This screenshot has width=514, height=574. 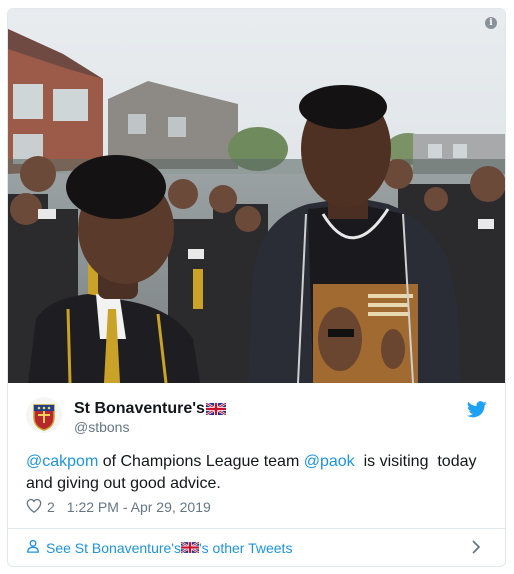 What do you see at coordinates (139, 507) in the screenshot?
I see `tweet-timestamp: 1:22 PM - Apr 29, 2019` at bounding box center [139, 507].